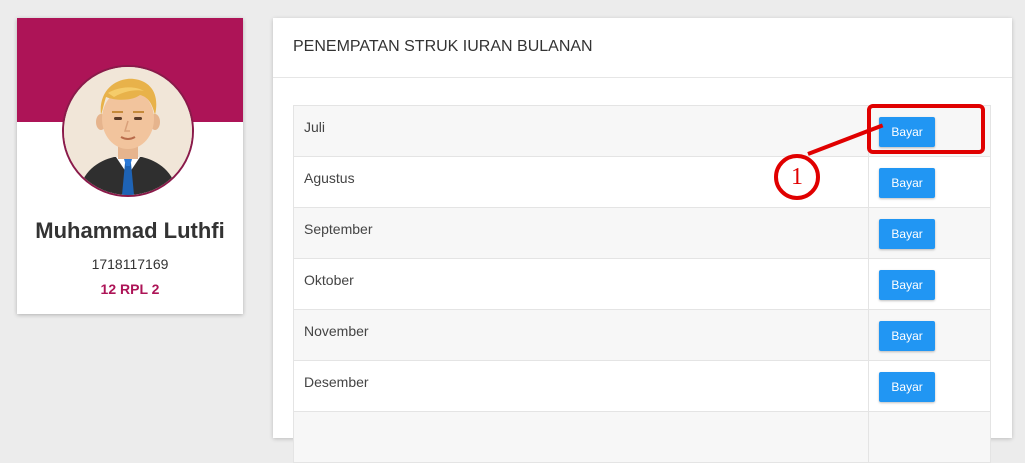  I want to click on avatar, so click(128, 131).